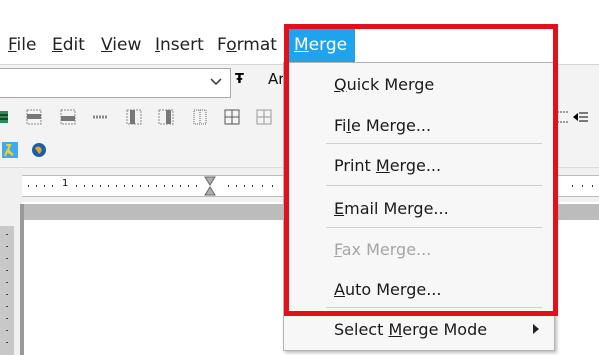 This screenshot has height=355, width=599. Describe the element at coordinates (264, 117) in the screenshot. I see `split-cells-icon` at that location.